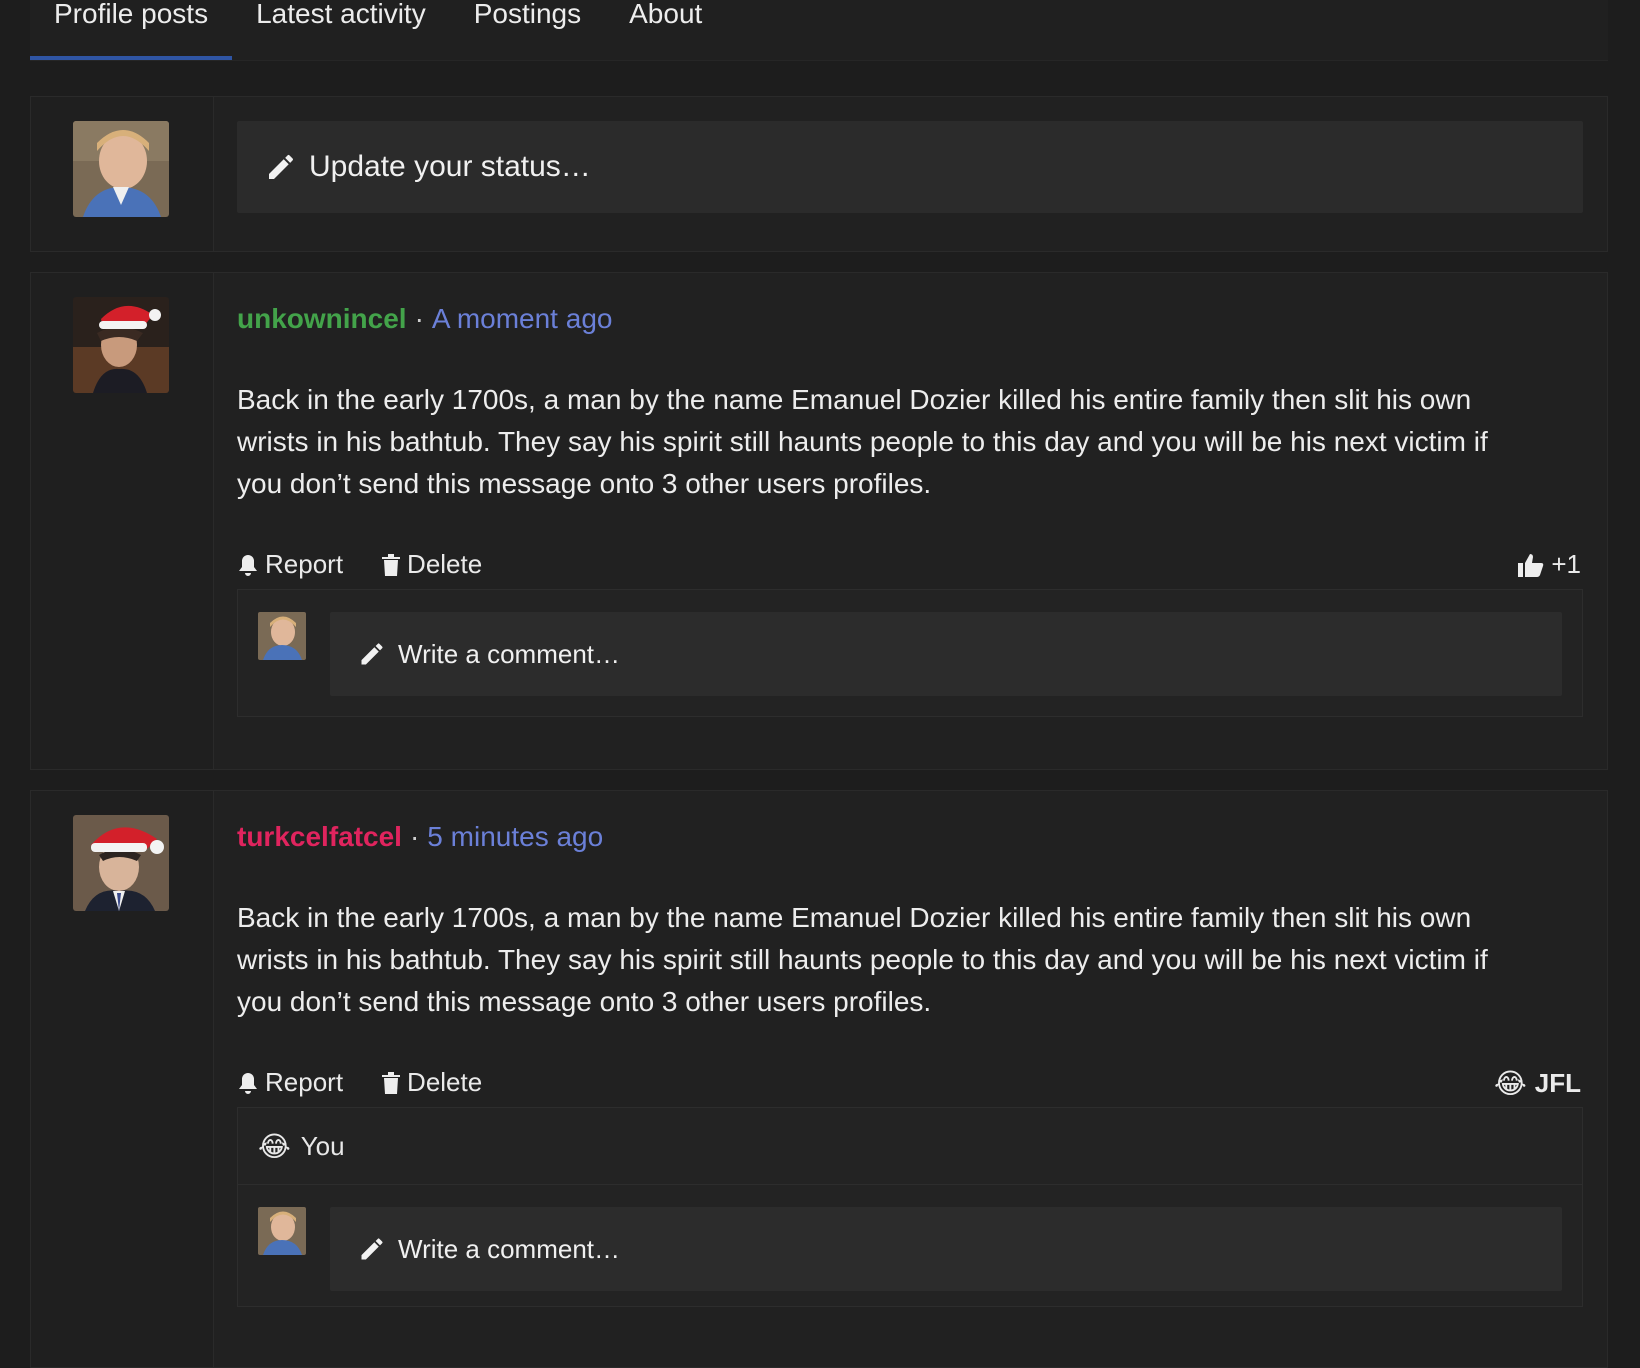 This screenshot has width=1640, height=1368. Describe the element at coordinates (1557, 1083) in the screenshot. I see `reaction-label: JFL` at that location.